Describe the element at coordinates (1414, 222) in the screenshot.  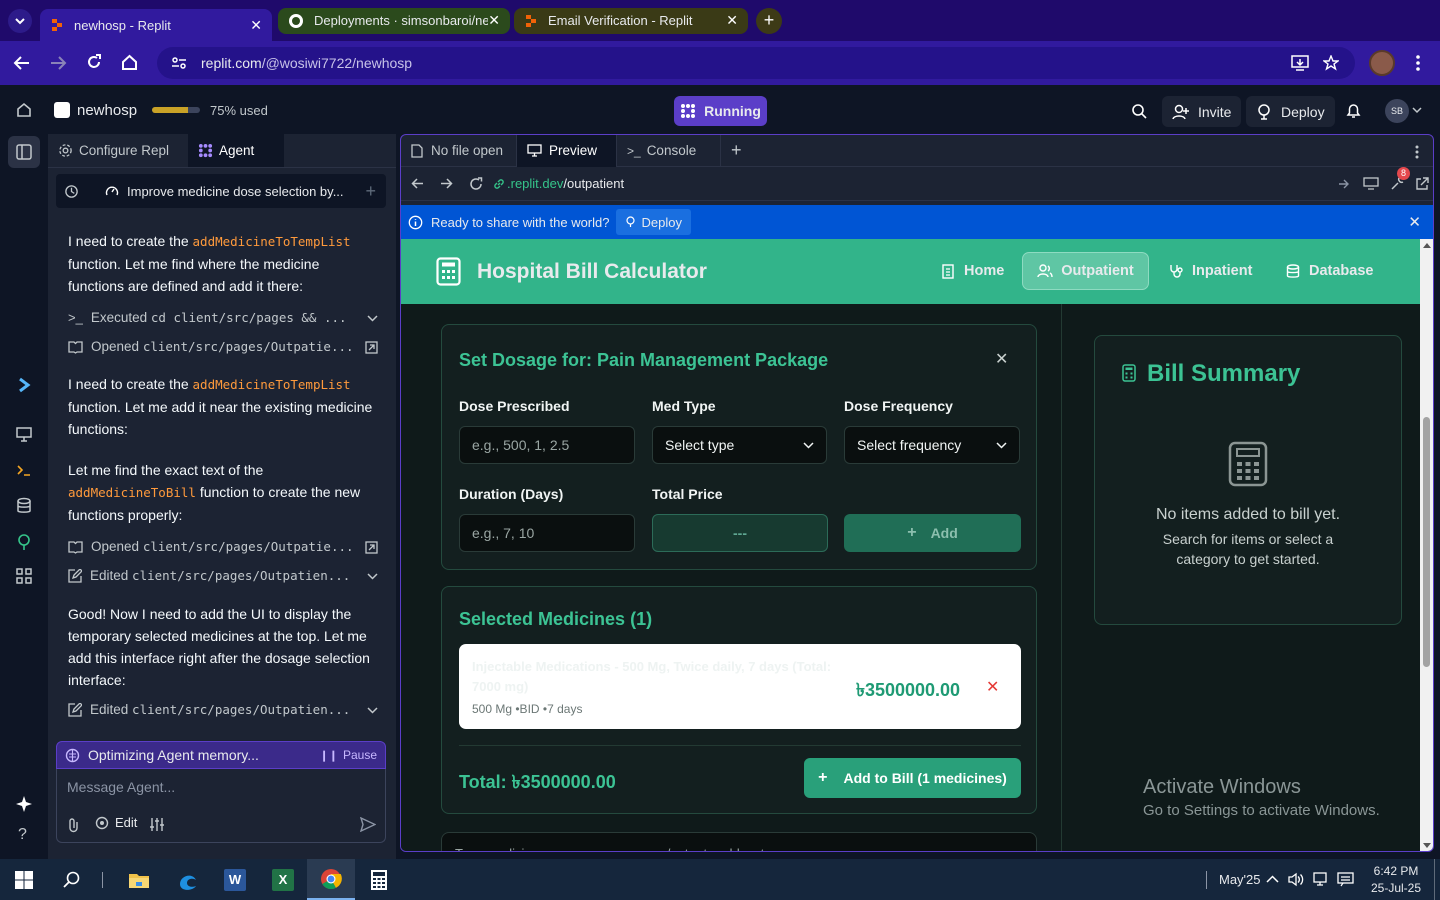
I see `close-banner-icon: ✕` at that location.